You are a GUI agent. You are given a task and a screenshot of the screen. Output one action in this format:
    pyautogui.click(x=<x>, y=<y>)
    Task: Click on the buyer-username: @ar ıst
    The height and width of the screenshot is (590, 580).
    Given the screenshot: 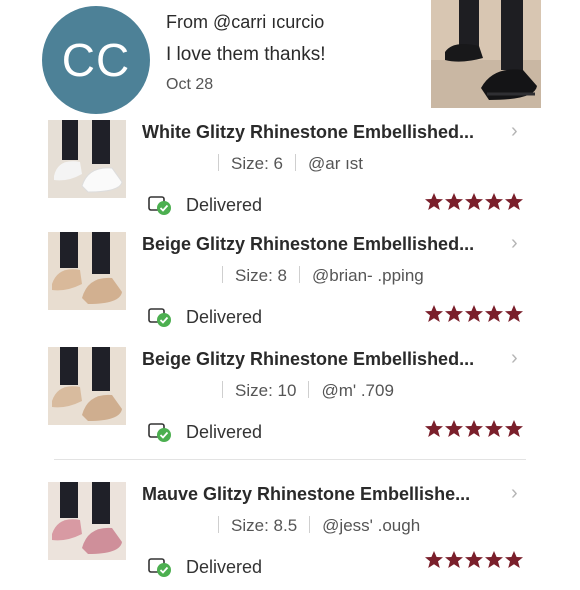 What is the action you would take?
    pyautogui.click(x=335, y=163)
    